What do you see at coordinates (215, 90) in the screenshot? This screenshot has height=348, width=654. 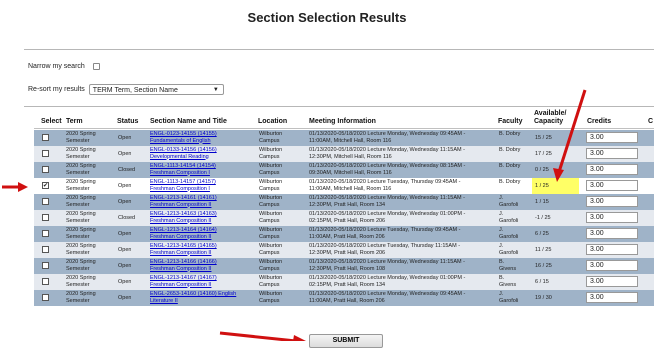 I see `chevron-down-icon: ▼` at bounding box center [215, 90].